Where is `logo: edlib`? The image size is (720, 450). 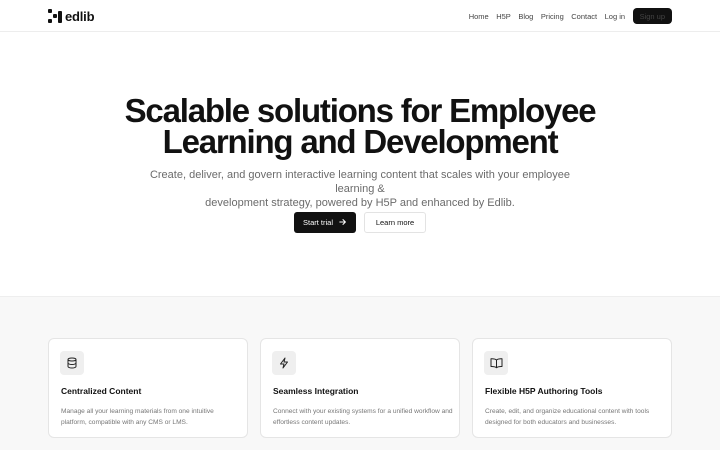 logo: edlib is located at coordinates (71, 16).